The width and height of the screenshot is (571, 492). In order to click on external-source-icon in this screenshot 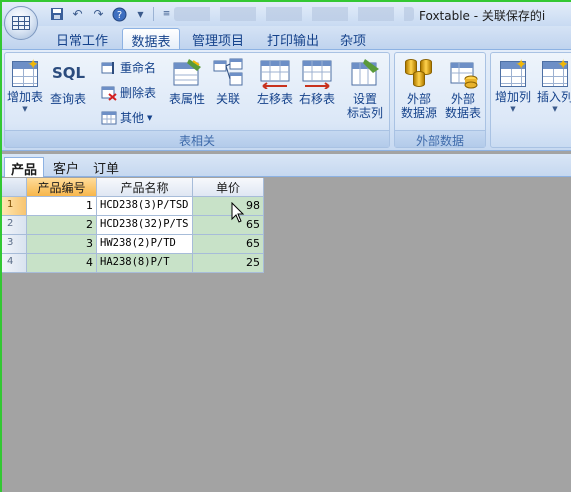, I will do `click(419, 73)`.